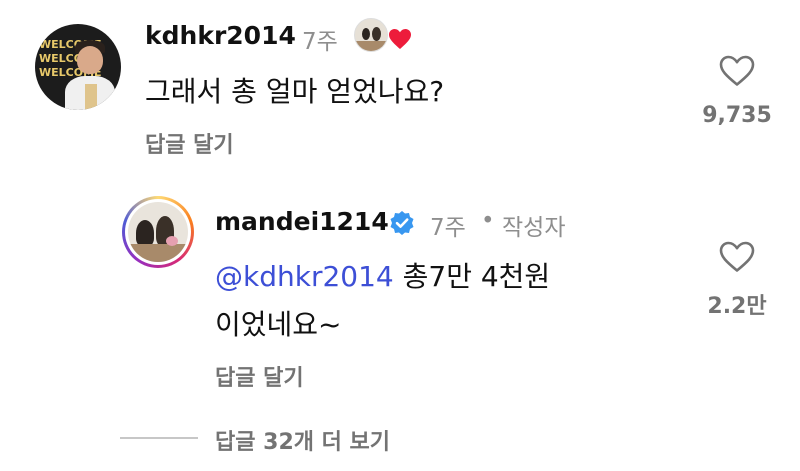  I want to click on reply-text-line-1: @kdhkr2014 총7만 4천원, so click(382, 277).